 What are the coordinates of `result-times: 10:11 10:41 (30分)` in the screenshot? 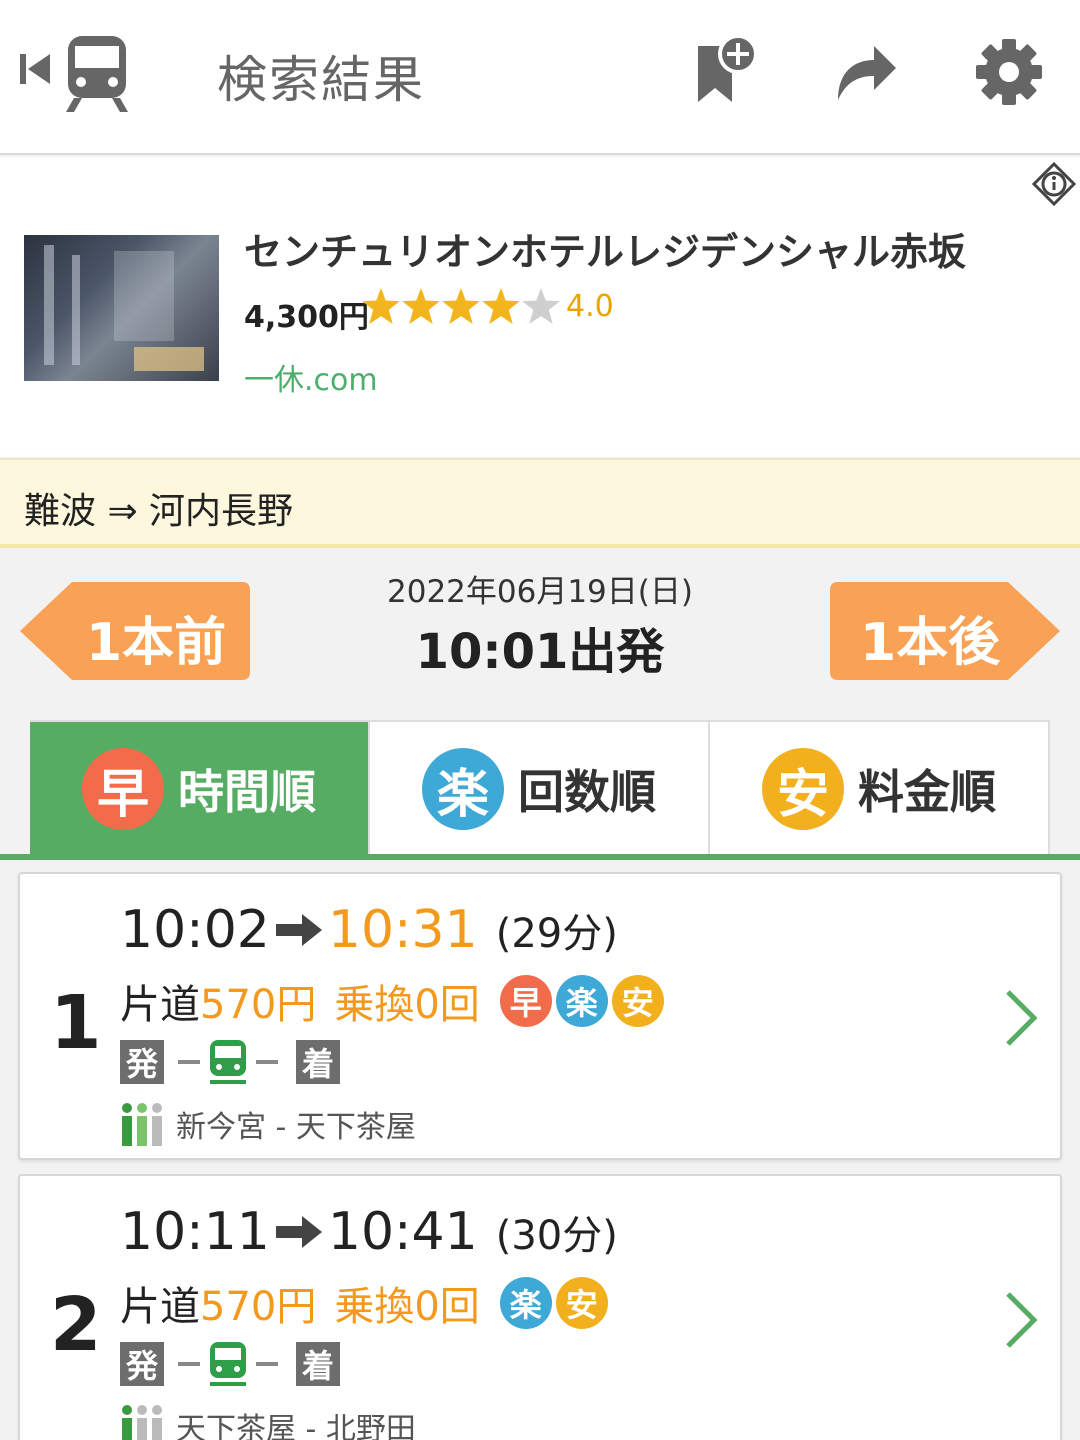 It's located at (369, 1232).